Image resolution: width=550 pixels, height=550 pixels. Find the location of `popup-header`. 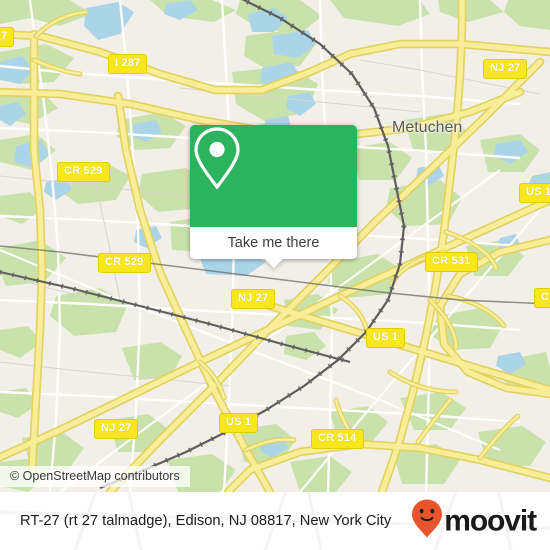

popup-header is located at coordinates (273, 176).